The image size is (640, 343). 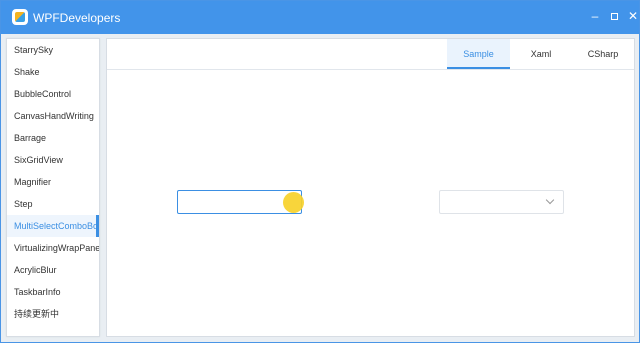 What do you see at coordinates (53, 94) in the screenshot?
I see `sidebar-item-bubblecontrol: BubbleControl` at bounding box center [53, 94].